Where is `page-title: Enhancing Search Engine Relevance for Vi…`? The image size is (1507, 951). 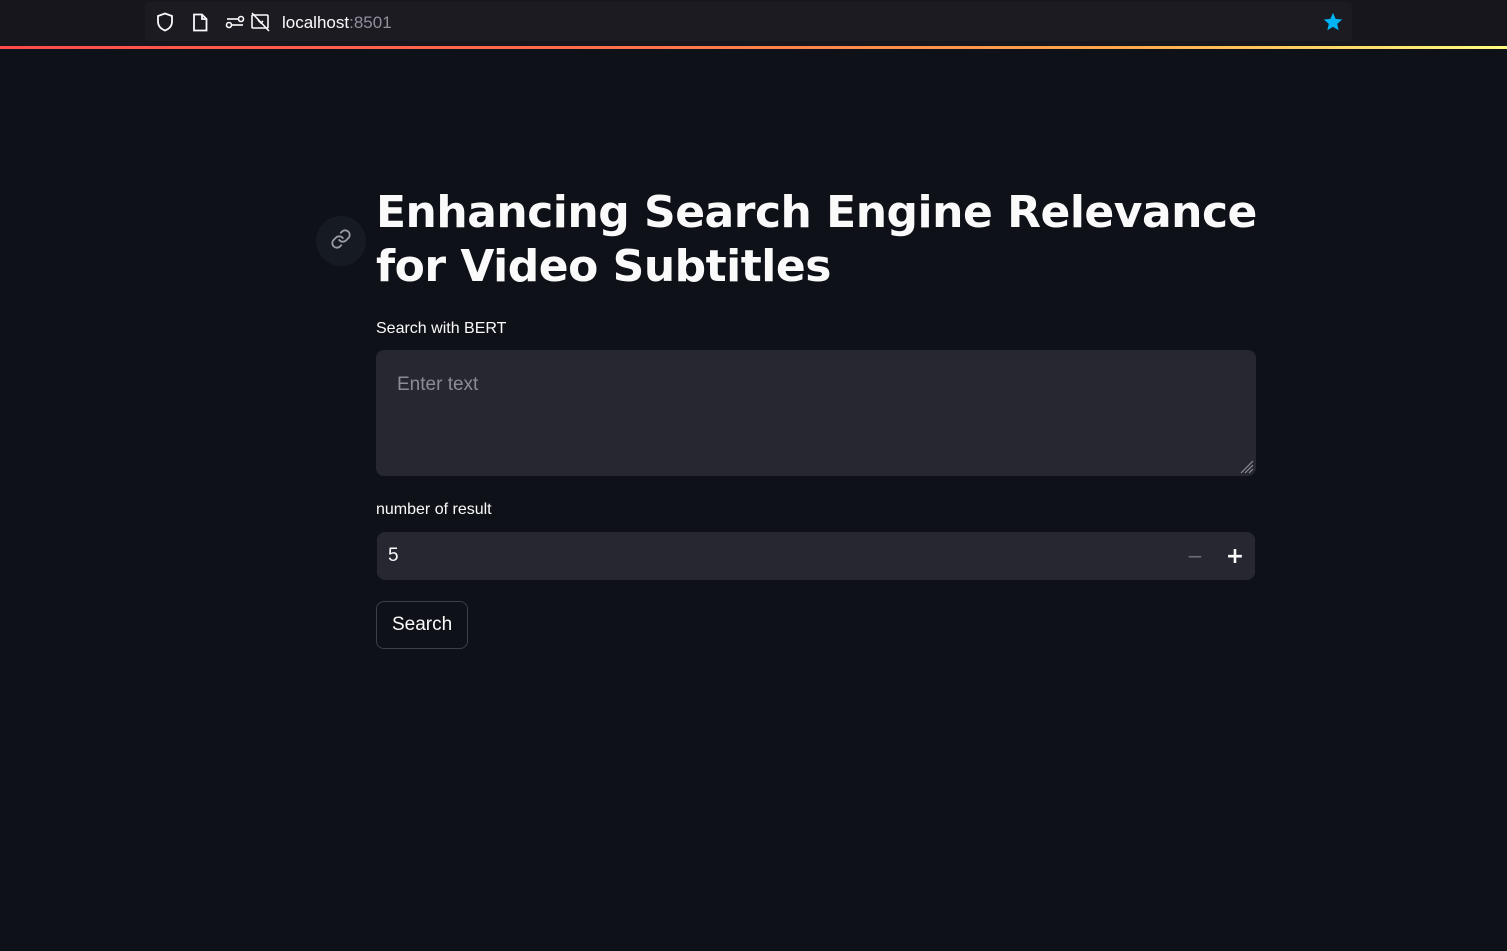 page-title: Enhancing Search Engine Relevance for Vi… is located at coordinates (816, 239).